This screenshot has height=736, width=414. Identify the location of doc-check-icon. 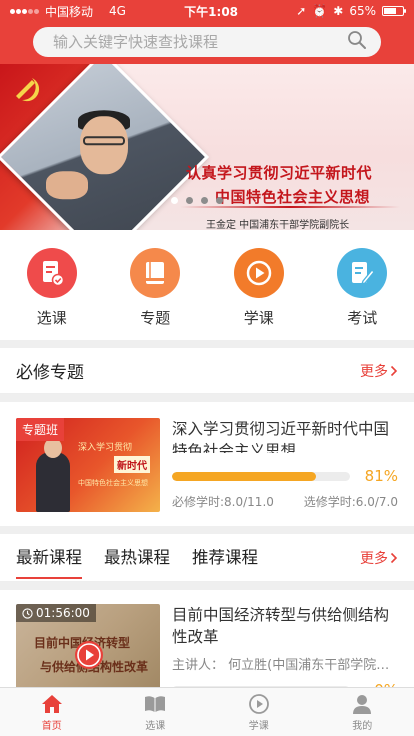
(51, 273).